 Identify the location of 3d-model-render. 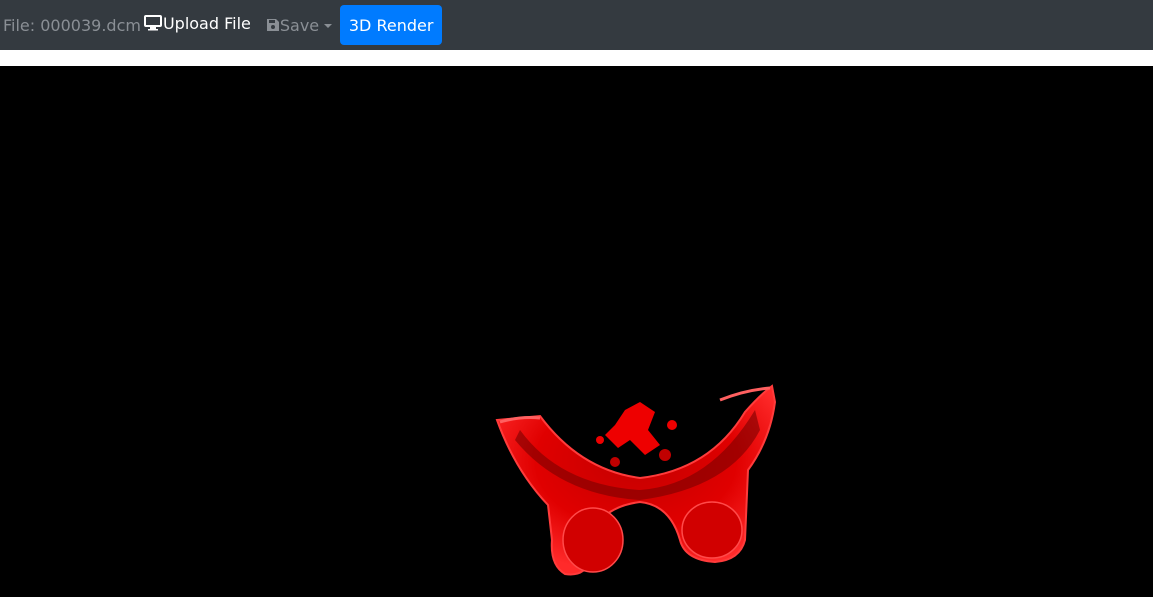
(636, 480).